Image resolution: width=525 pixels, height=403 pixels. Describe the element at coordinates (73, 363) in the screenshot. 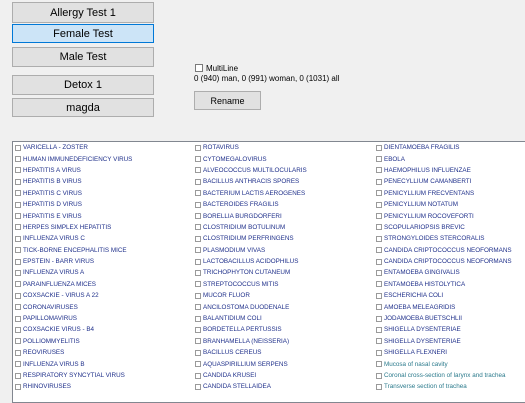

I see `list-item: INFLUENZA VIRUS B` at that location.